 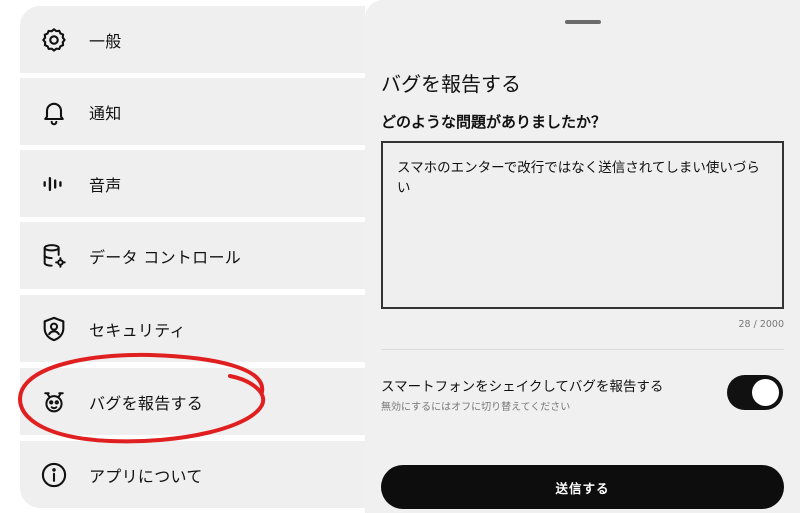 What do you see at coordinates (105, 41) in the screenshot?
I see `settings-item-label: 一般` at bounding box center [105, 41].